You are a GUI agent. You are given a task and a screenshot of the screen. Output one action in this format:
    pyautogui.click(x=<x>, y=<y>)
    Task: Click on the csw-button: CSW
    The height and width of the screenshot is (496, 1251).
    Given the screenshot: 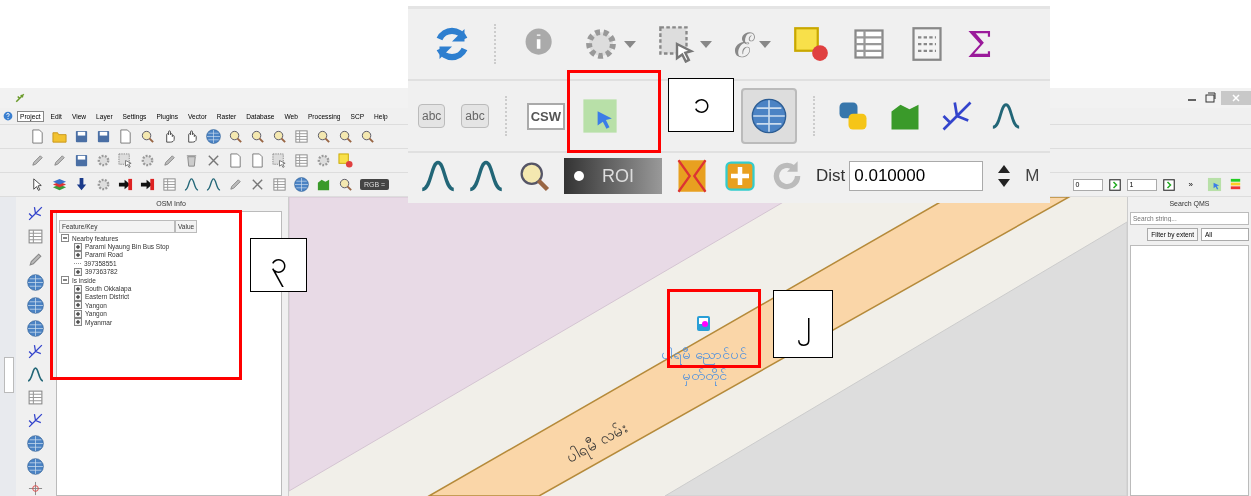 What is the action you would take?
    pyautogui.click(x=546, y=116)
    